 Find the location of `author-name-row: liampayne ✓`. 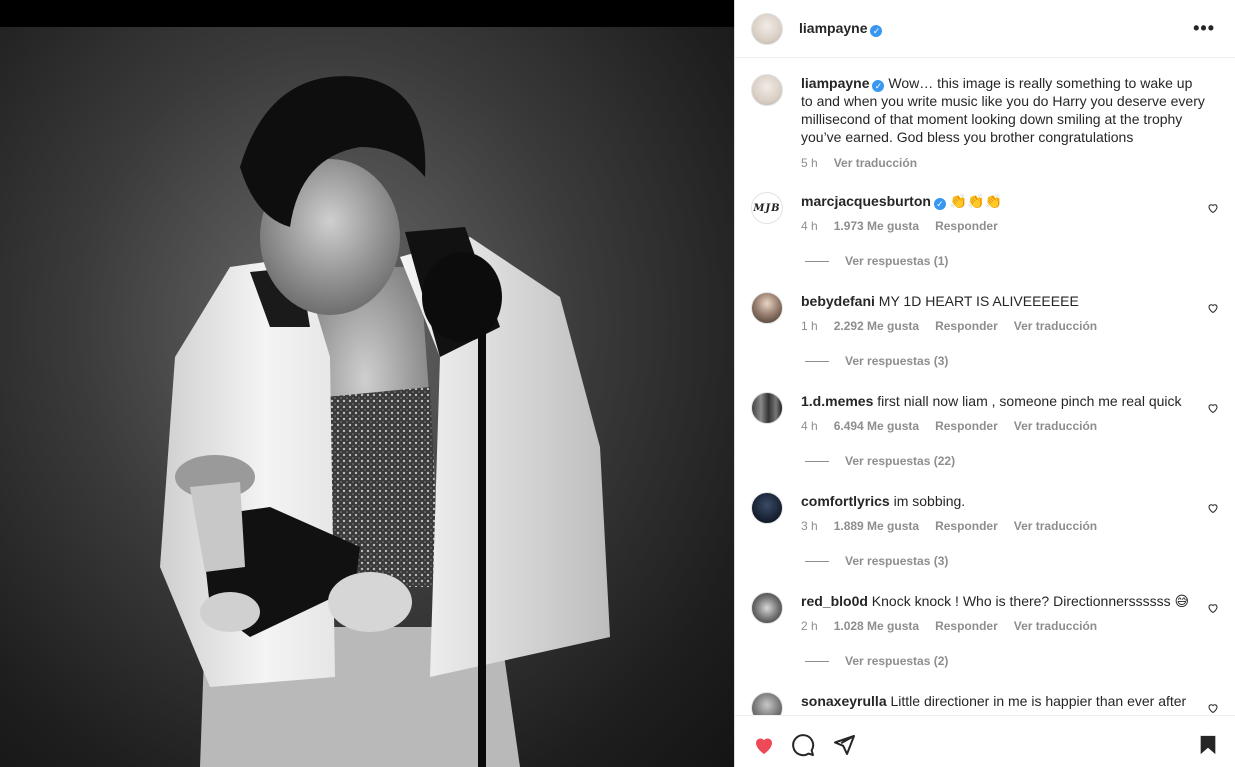

author-name-row: liampayne ✓ is located at coordinates (841, 29).